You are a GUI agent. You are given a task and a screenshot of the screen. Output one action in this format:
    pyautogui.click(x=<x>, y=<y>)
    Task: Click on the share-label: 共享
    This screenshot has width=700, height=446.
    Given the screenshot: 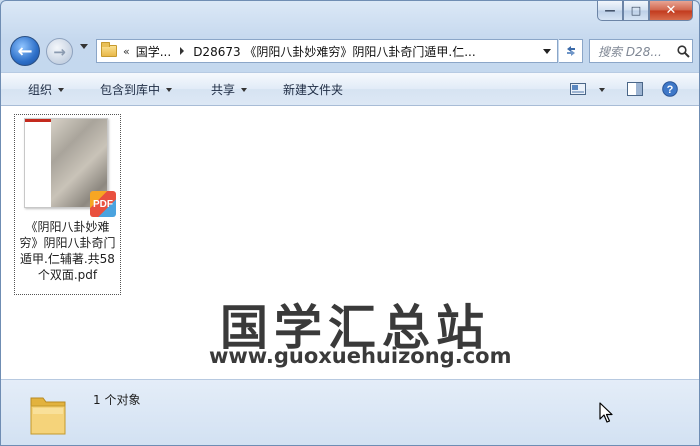 What is the action you would take?
    pyautogui.click(x=223, y=90)
    